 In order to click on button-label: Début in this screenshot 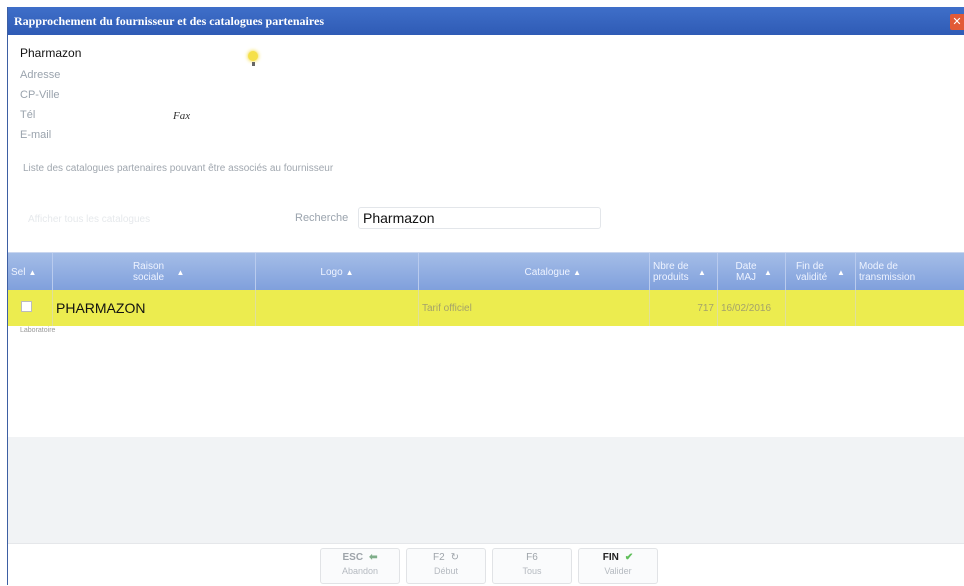, I will do `click(446, 571)`.